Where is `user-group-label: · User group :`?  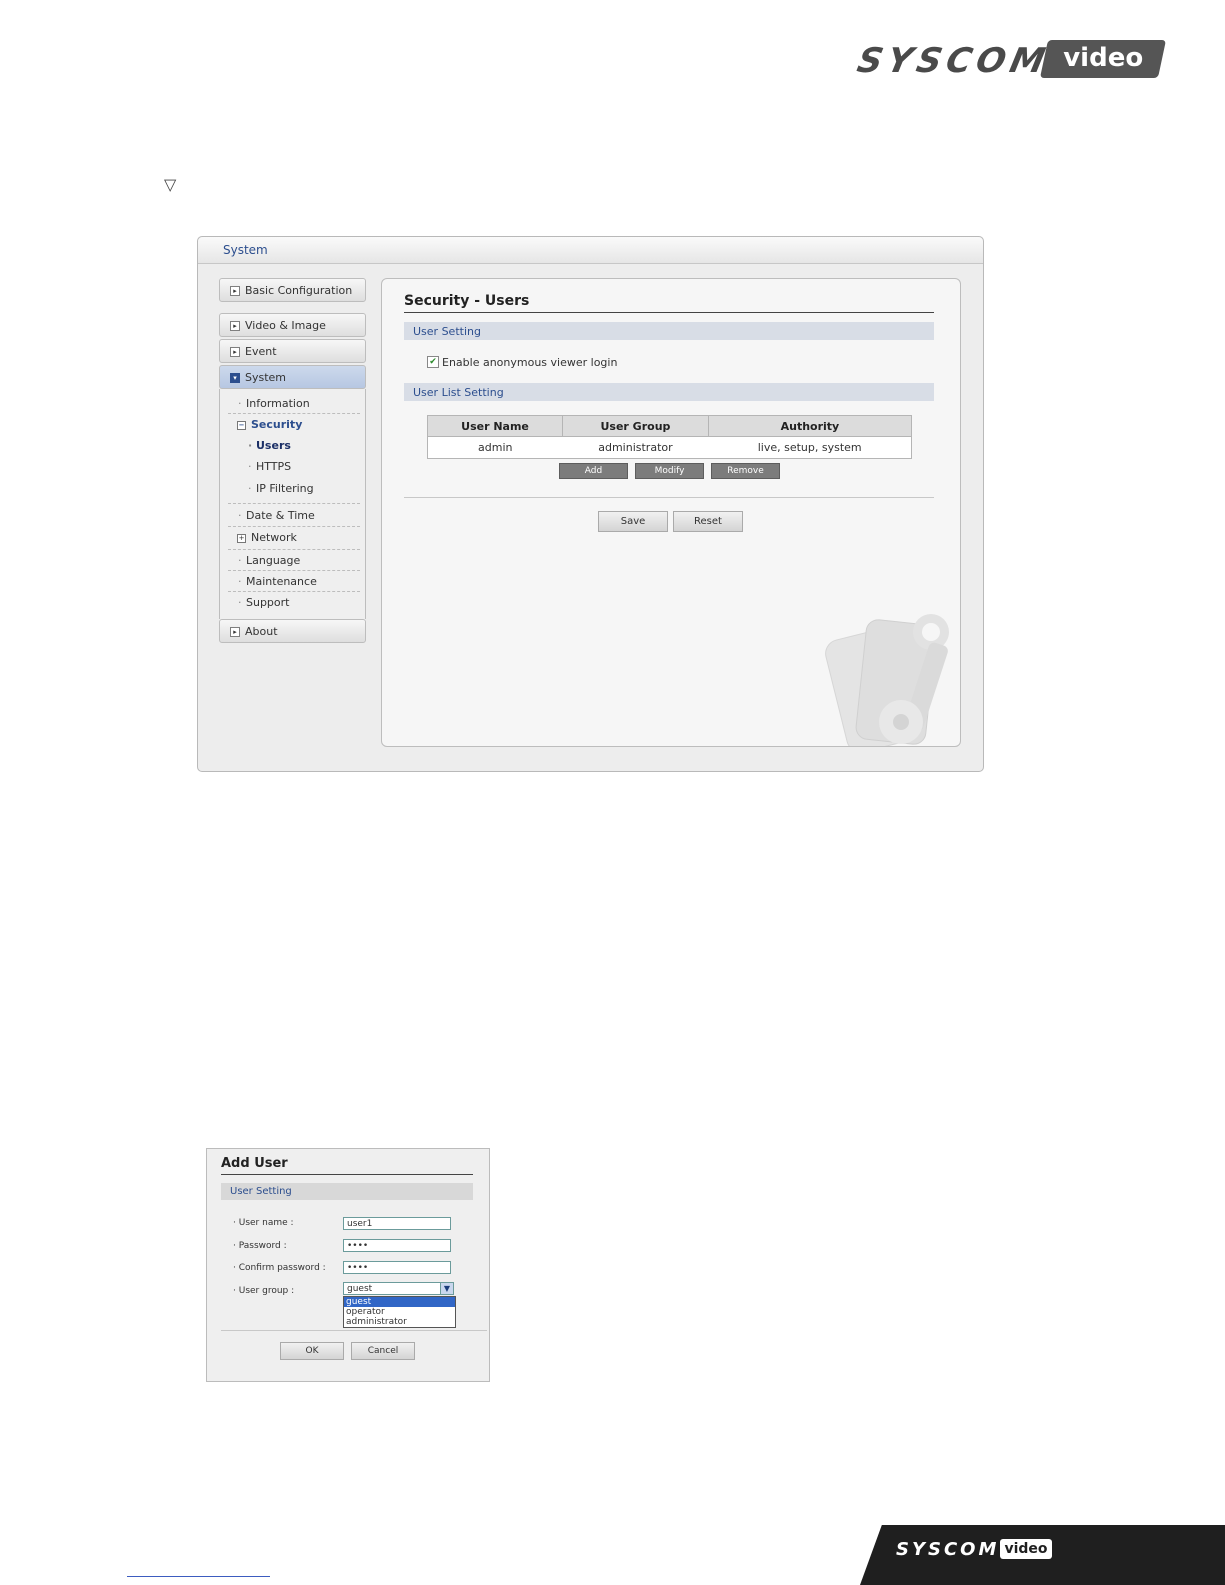 user-group-label: · User group : is located at coordinates (264, 1291).